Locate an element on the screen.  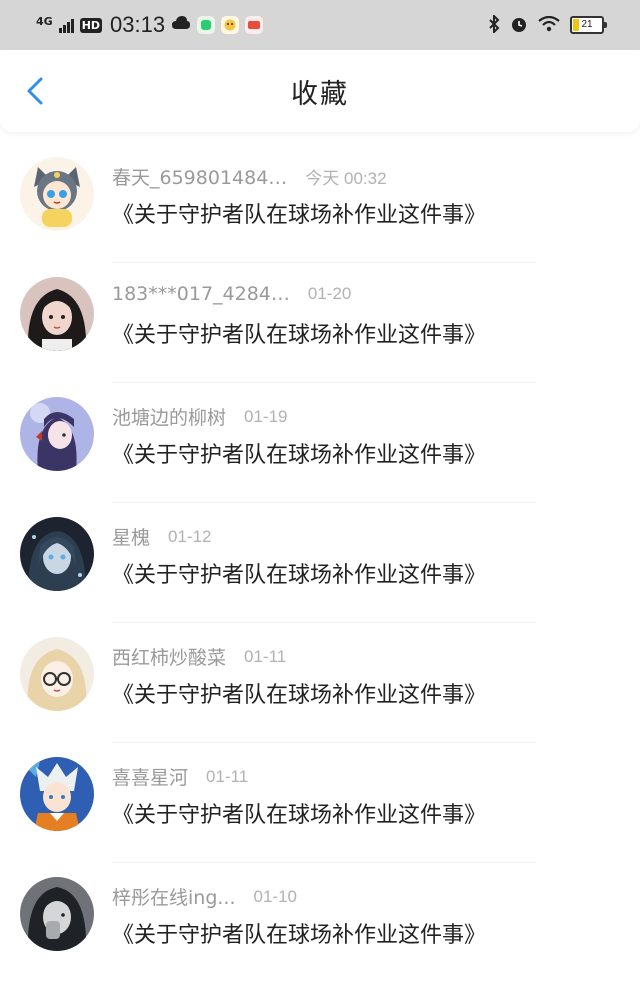
dark-anime-avatar is located at coordinates (57, 554).